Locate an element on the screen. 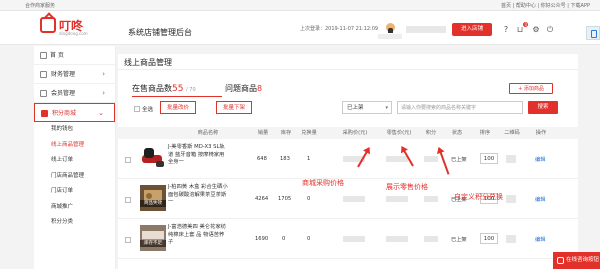  sidebar-item-members: 会员管理 › is located at coordinates (74, 93).